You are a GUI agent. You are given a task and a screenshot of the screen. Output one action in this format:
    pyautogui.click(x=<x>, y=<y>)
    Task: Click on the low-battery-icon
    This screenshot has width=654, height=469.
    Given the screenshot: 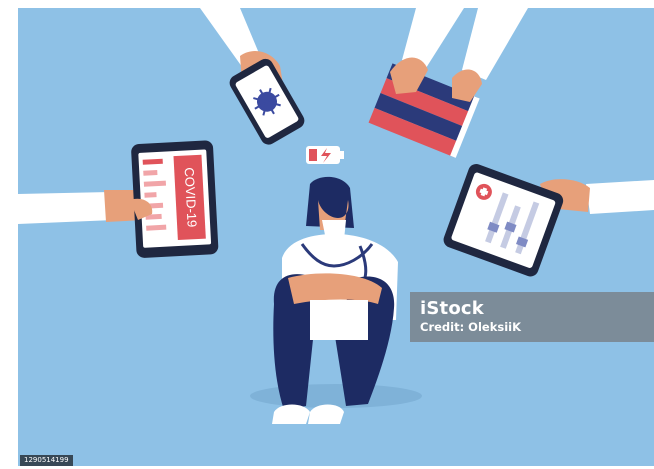 What is the action you would take?
    pyautogui.click(x=325, y=155)
    